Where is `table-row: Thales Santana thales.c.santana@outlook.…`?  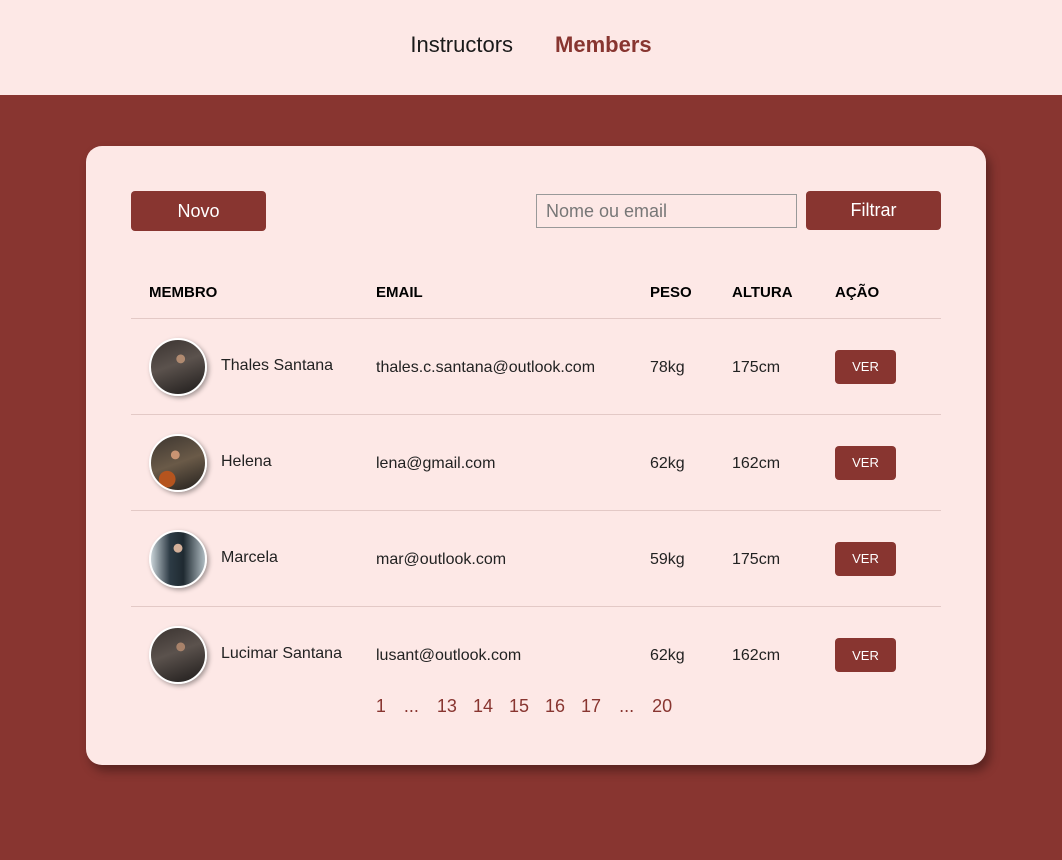
table-row: Thales Santana thales.c.santana@outlook.… is located at coordinates (536, 367).